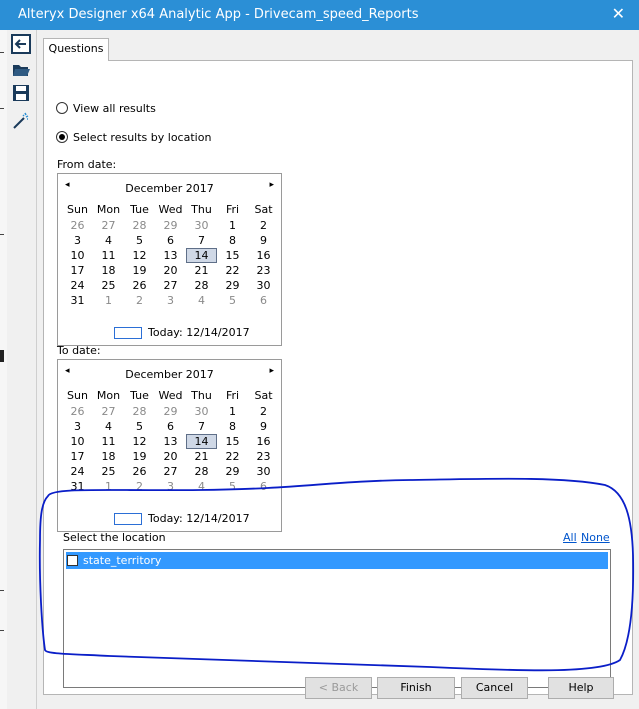  I want to click on view-all-option: View all results, so click(106, 108).